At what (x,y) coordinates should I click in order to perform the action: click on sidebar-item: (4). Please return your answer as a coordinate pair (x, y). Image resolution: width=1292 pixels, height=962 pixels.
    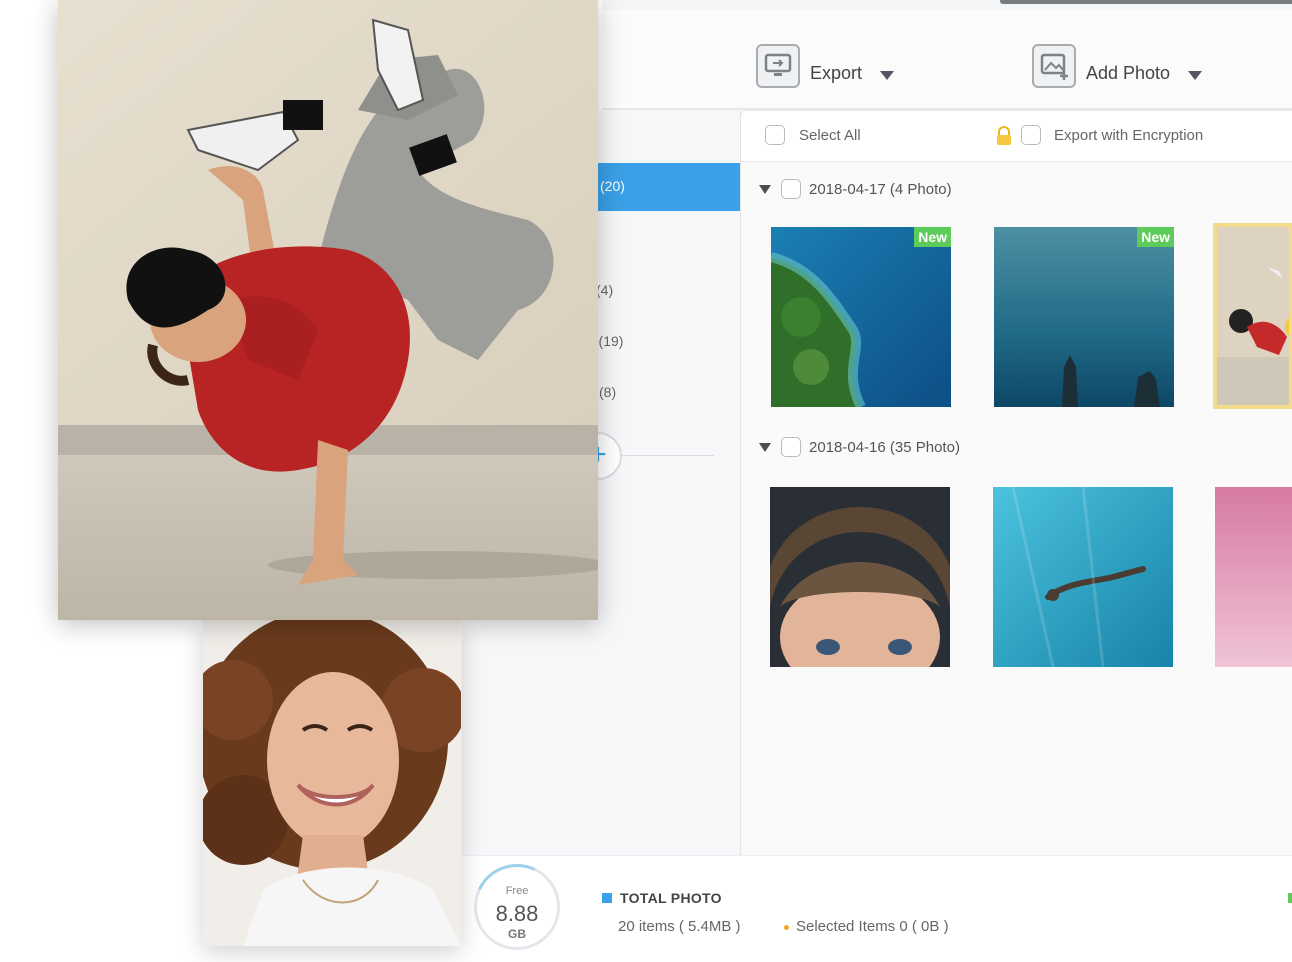
    Looking at the image, I should click on (604, 290).